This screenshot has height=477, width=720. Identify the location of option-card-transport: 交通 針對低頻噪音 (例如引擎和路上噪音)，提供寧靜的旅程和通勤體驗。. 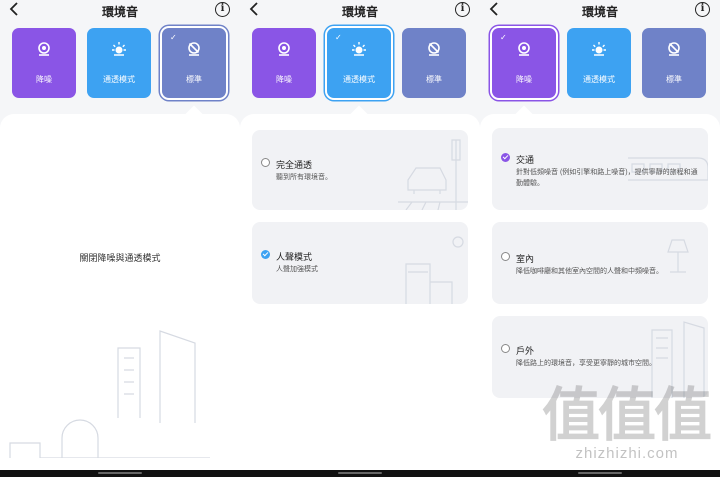
(600, 169).